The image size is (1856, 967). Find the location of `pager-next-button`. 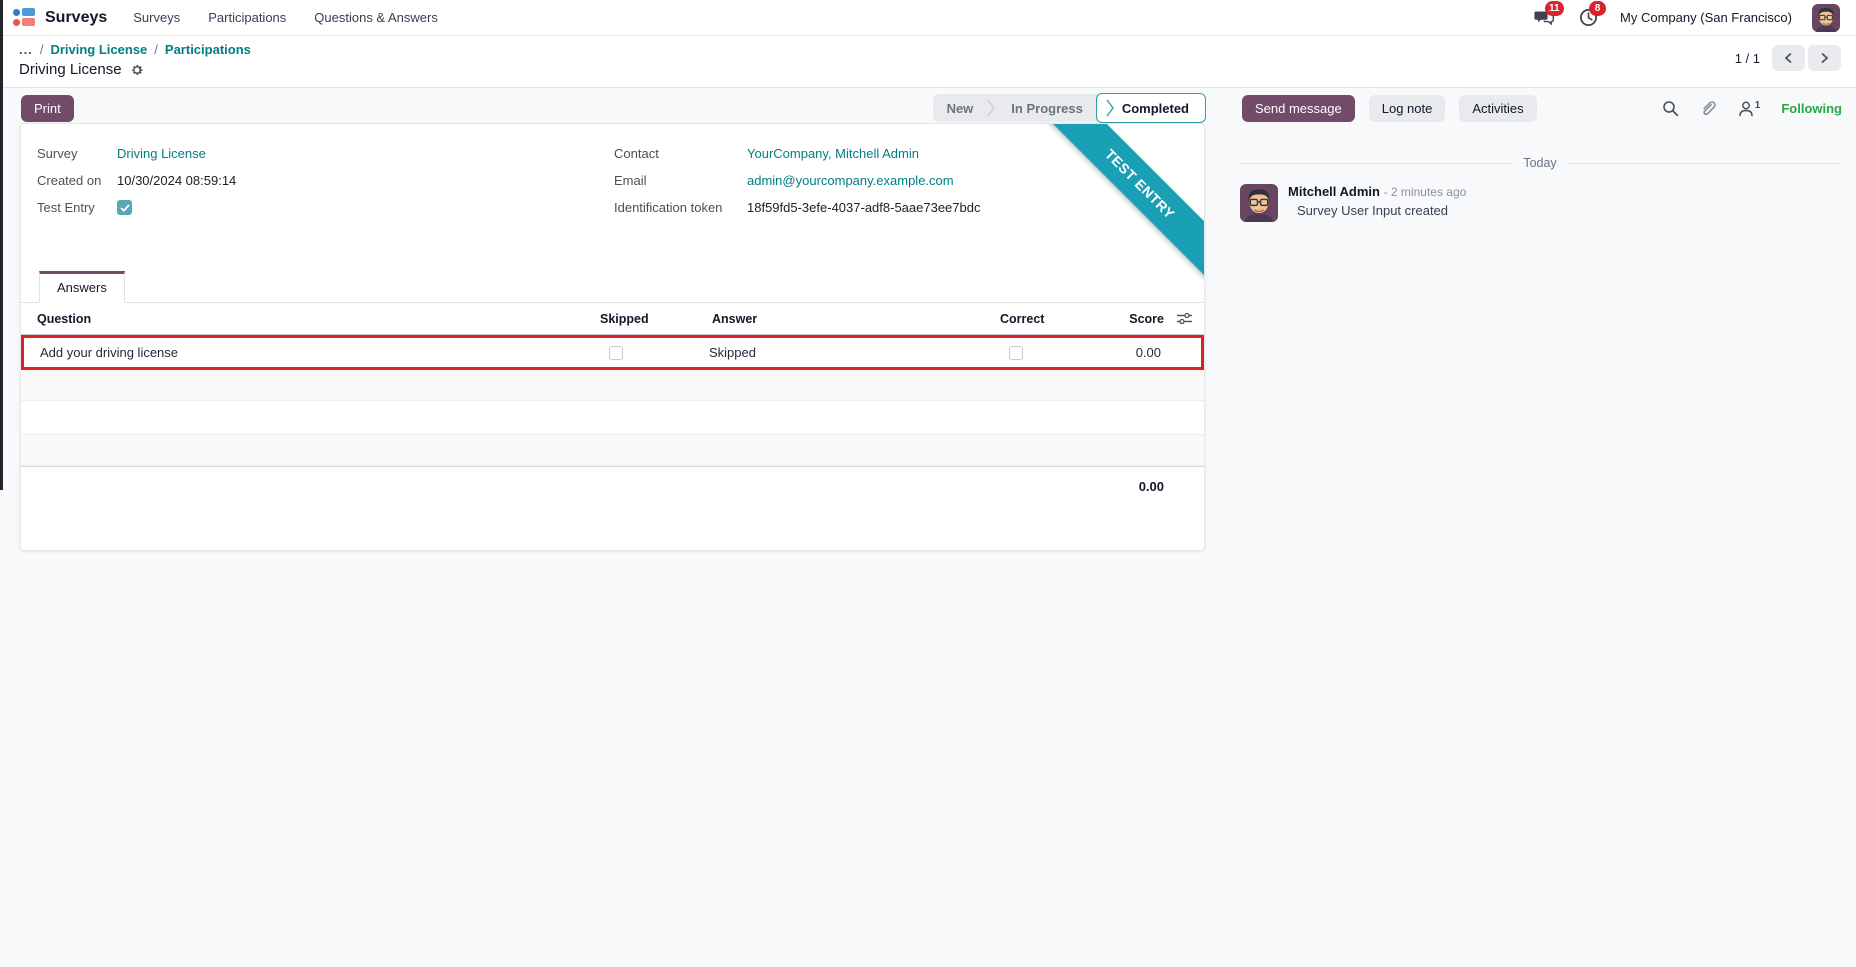

pager-next-button is located at coordinates (1824, 58).